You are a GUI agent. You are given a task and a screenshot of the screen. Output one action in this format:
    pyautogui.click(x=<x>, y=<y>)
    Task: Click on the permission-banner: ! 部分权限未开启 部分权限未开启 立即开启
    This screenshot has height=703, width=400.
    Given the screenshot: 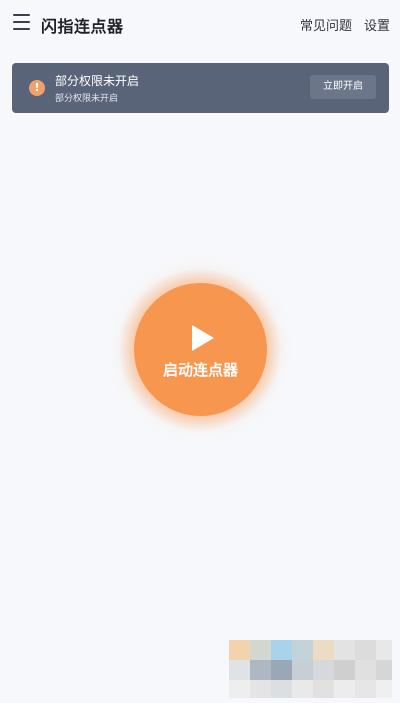 What is the action you would take?
    pyautogui.click(x=200, y=88)
    